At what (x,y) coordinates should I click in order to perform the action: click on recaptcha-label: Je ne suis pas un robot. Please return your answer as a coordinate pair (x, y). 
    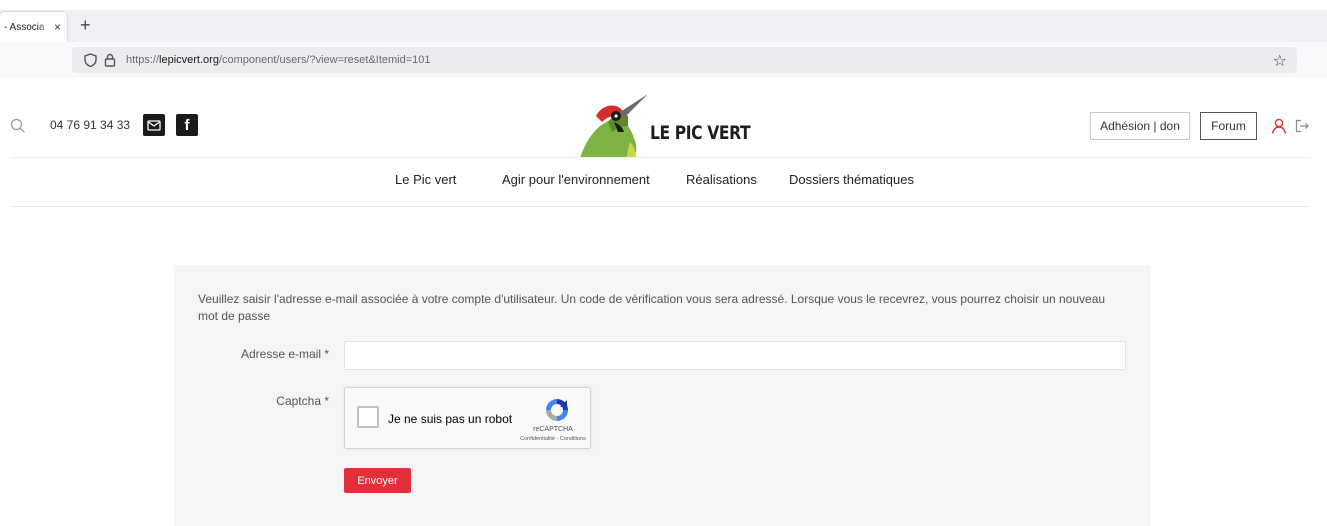
    Looking at the image, I should click on (450, 419).